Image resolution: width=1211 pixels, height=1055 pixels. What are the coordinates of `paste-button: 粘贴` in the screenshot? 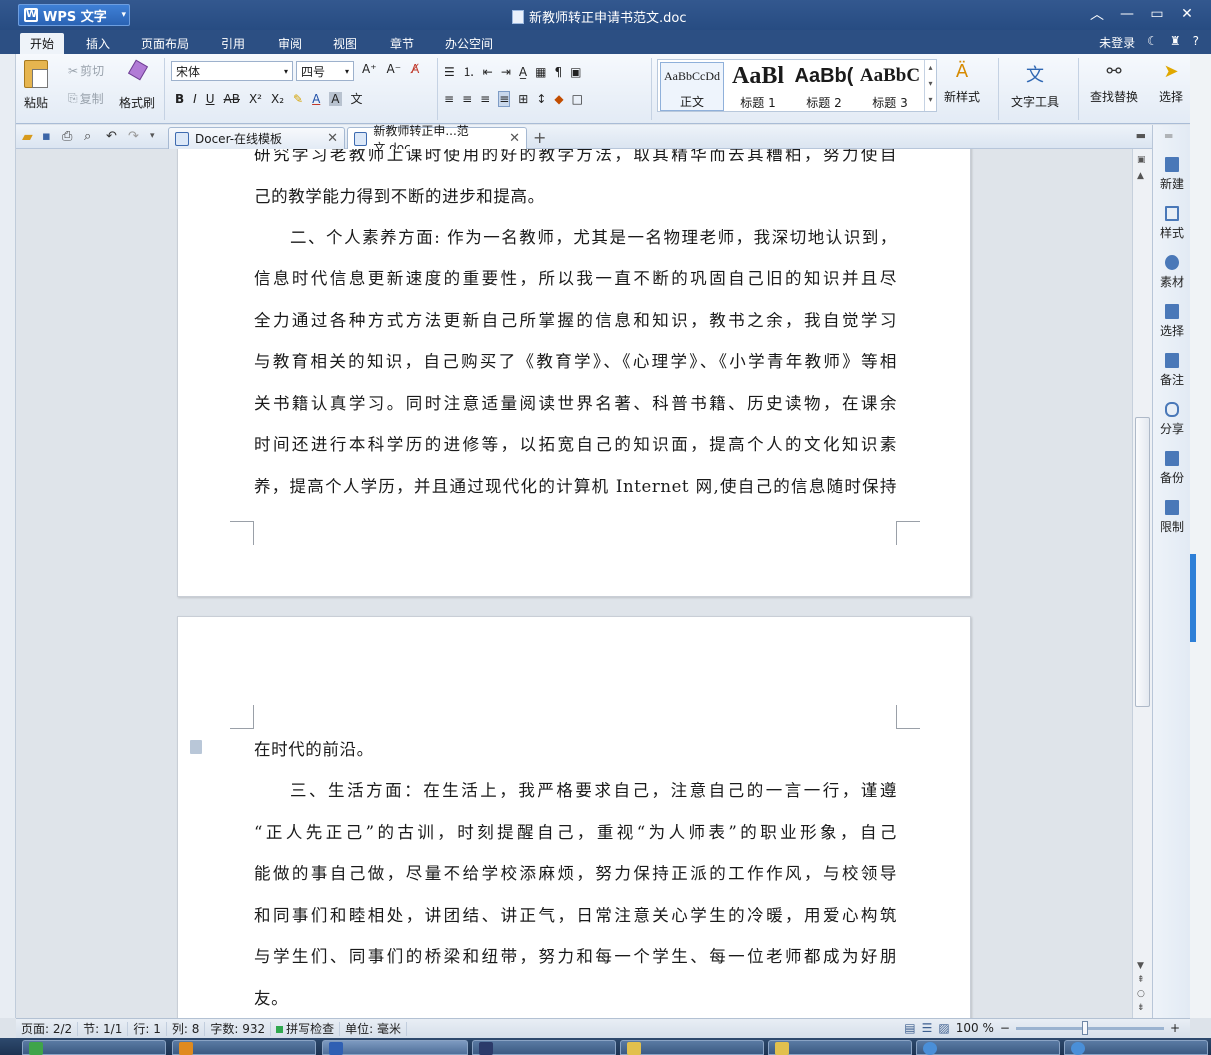 It's located at (36, 85).